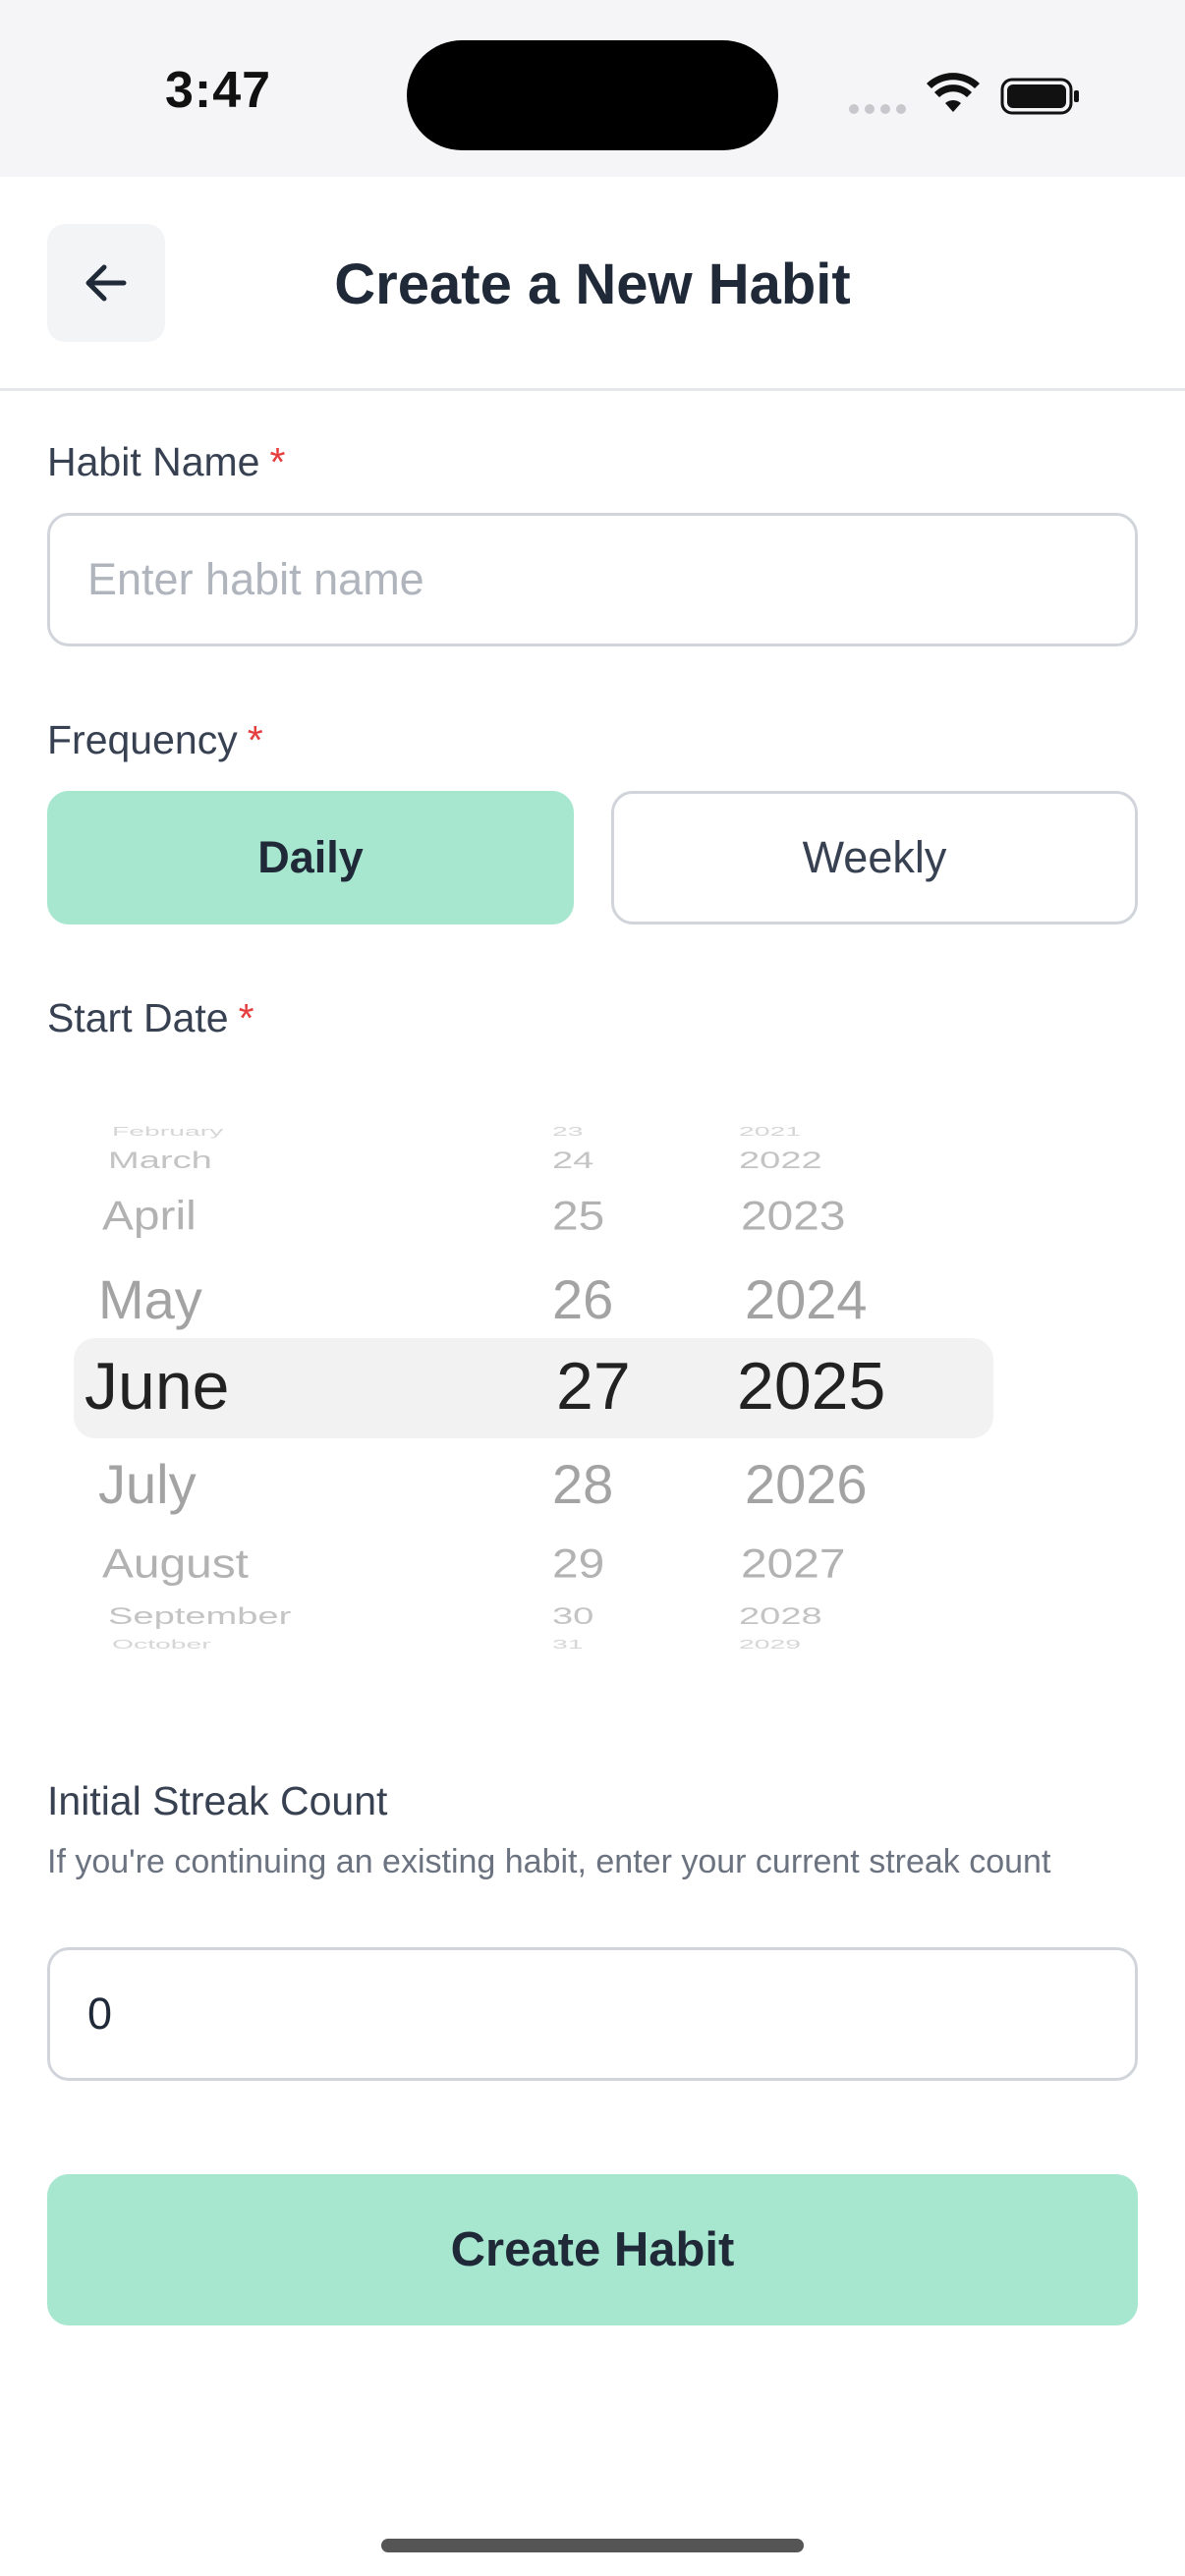 This screenshot has height=2576, width=1185. Describe the element at coordinates (150, 1216) in the screenshot. I see `picker-month-item: April` at that location.